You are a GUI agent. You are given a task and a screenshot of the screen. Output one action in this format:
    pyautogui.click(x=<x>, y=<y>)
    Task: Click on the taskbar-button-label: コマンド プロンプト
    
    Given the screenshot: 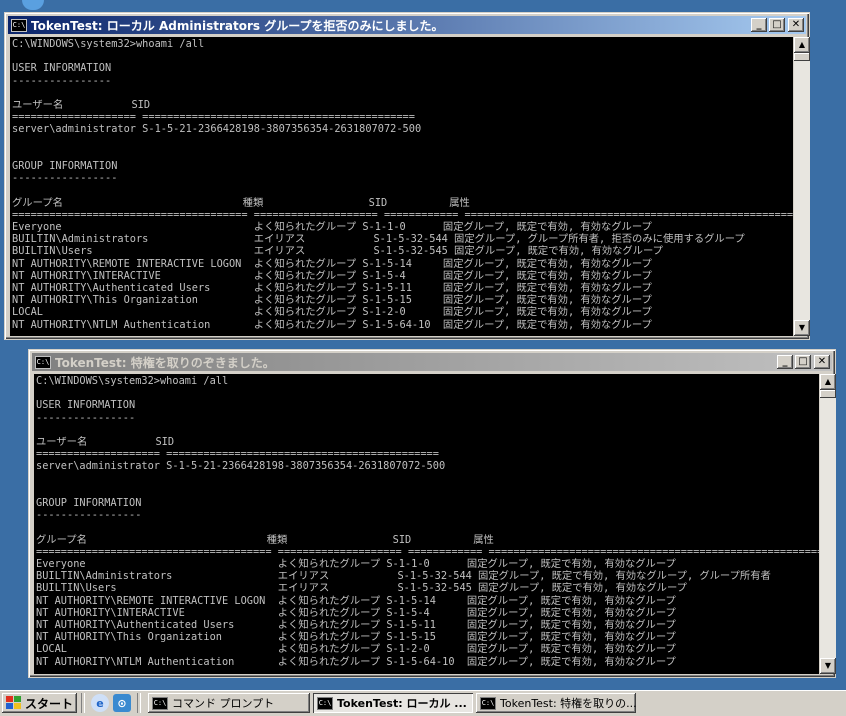 What is the action you would take?
    pyautogui.click(x=223, y=703)
    